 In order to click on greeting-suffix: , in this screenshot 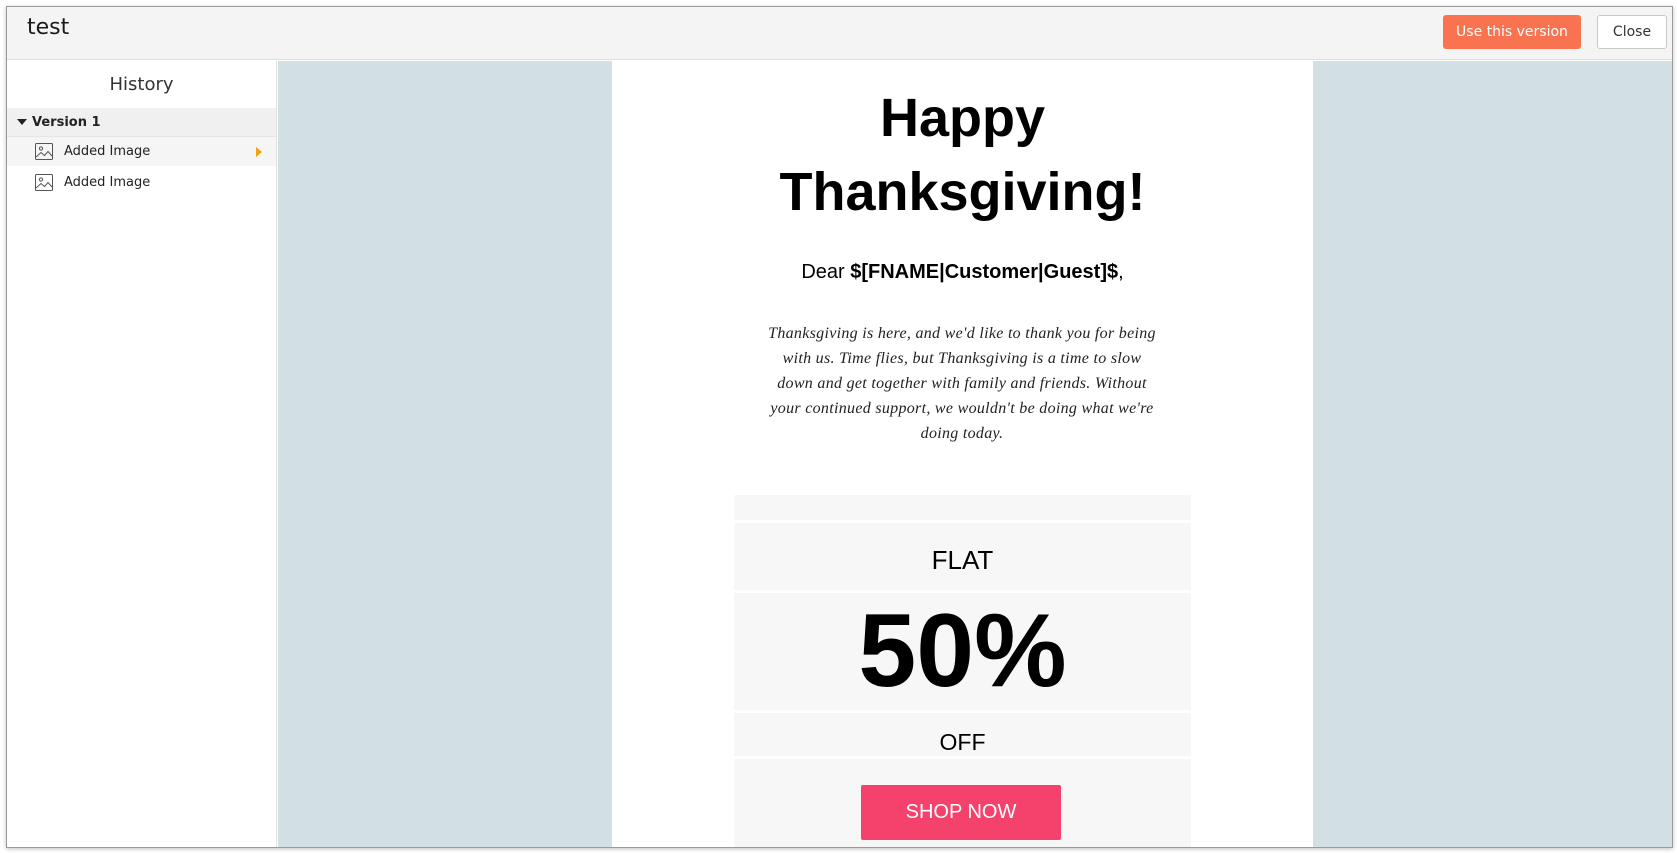, I will do `click(1121, 272)`.